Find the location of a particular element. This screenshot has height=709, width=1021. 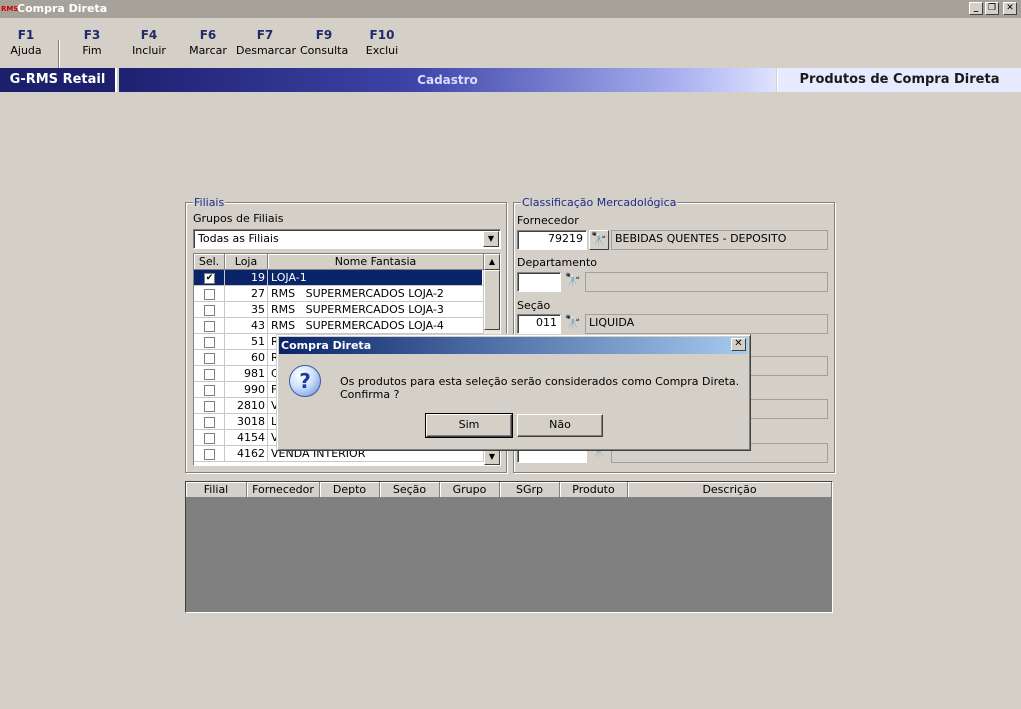

fornecedor-search-binoculars-icon: 🔭 is located at coordinates (599, 240).